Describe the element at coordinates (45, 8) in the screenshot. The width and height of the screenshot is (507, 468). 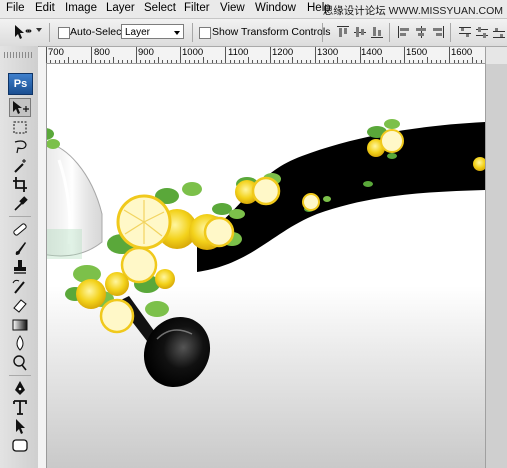
I see `menu-edit: Edit` at that location.